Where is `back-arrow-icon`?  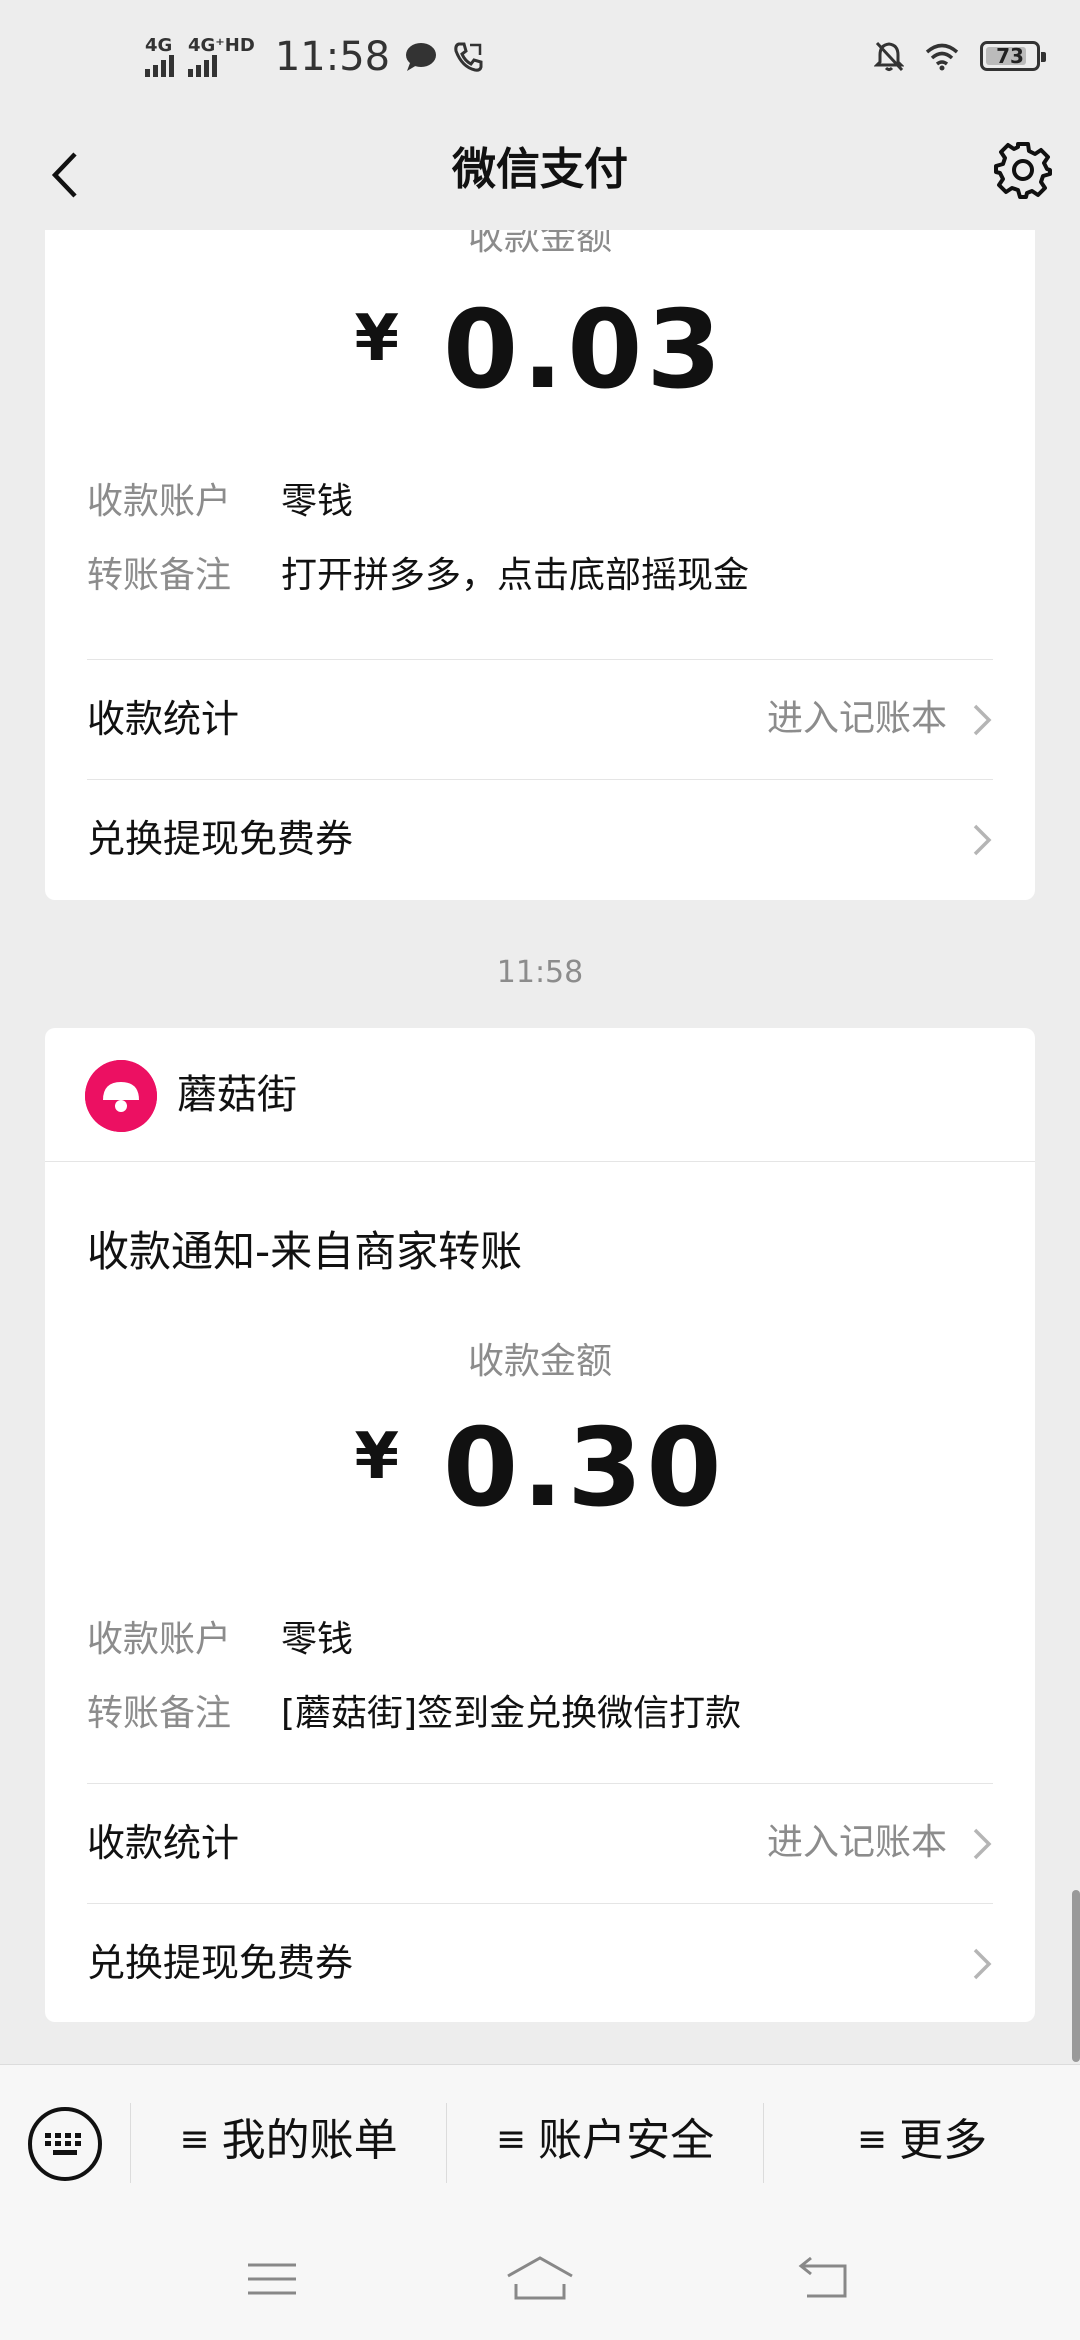 back-arrow-icon is located at coordinates (822, 2277).